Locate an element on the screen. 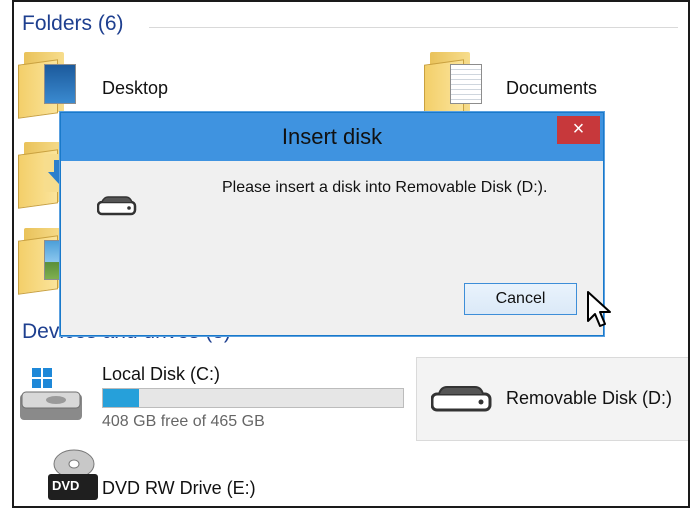 The height and width of the screenshot is (510, 699). documents-folder-icon is located at coordinates (453, 85).